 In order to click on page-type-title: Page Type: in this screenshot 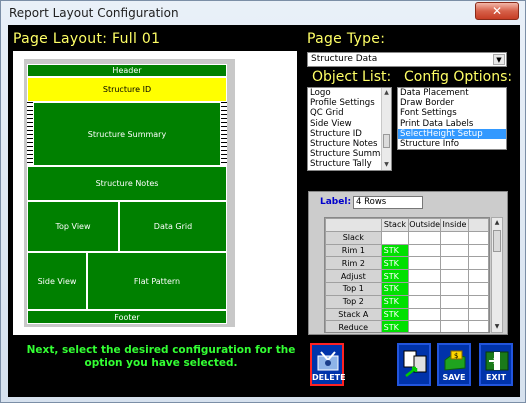, I will do `click(346, 39)`.